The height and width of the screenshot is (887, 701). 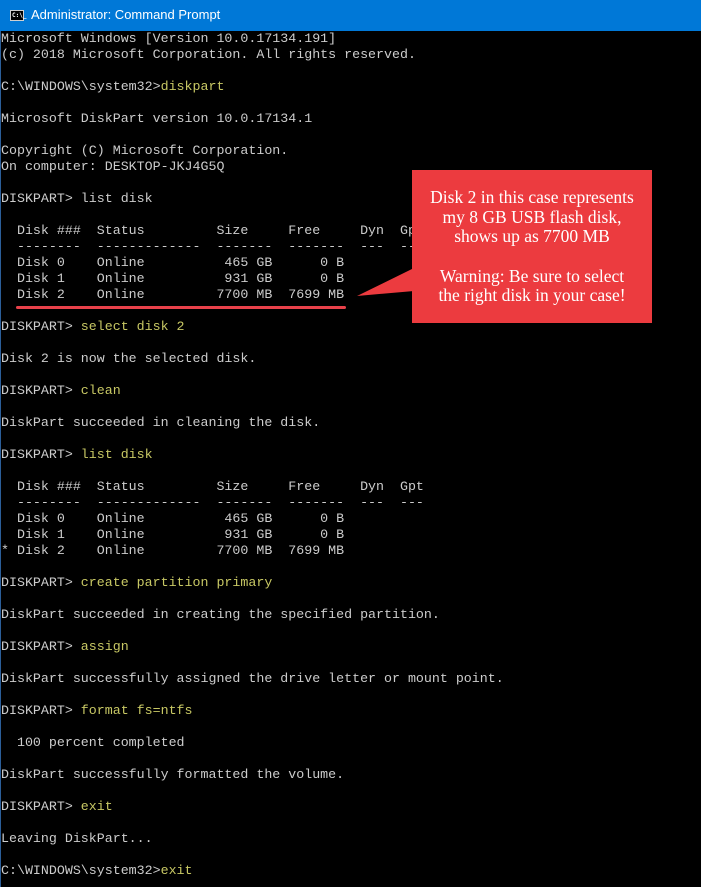 I want to click on callout-warning-line: Warning: Be sure to select, so click(x=532, y=275).